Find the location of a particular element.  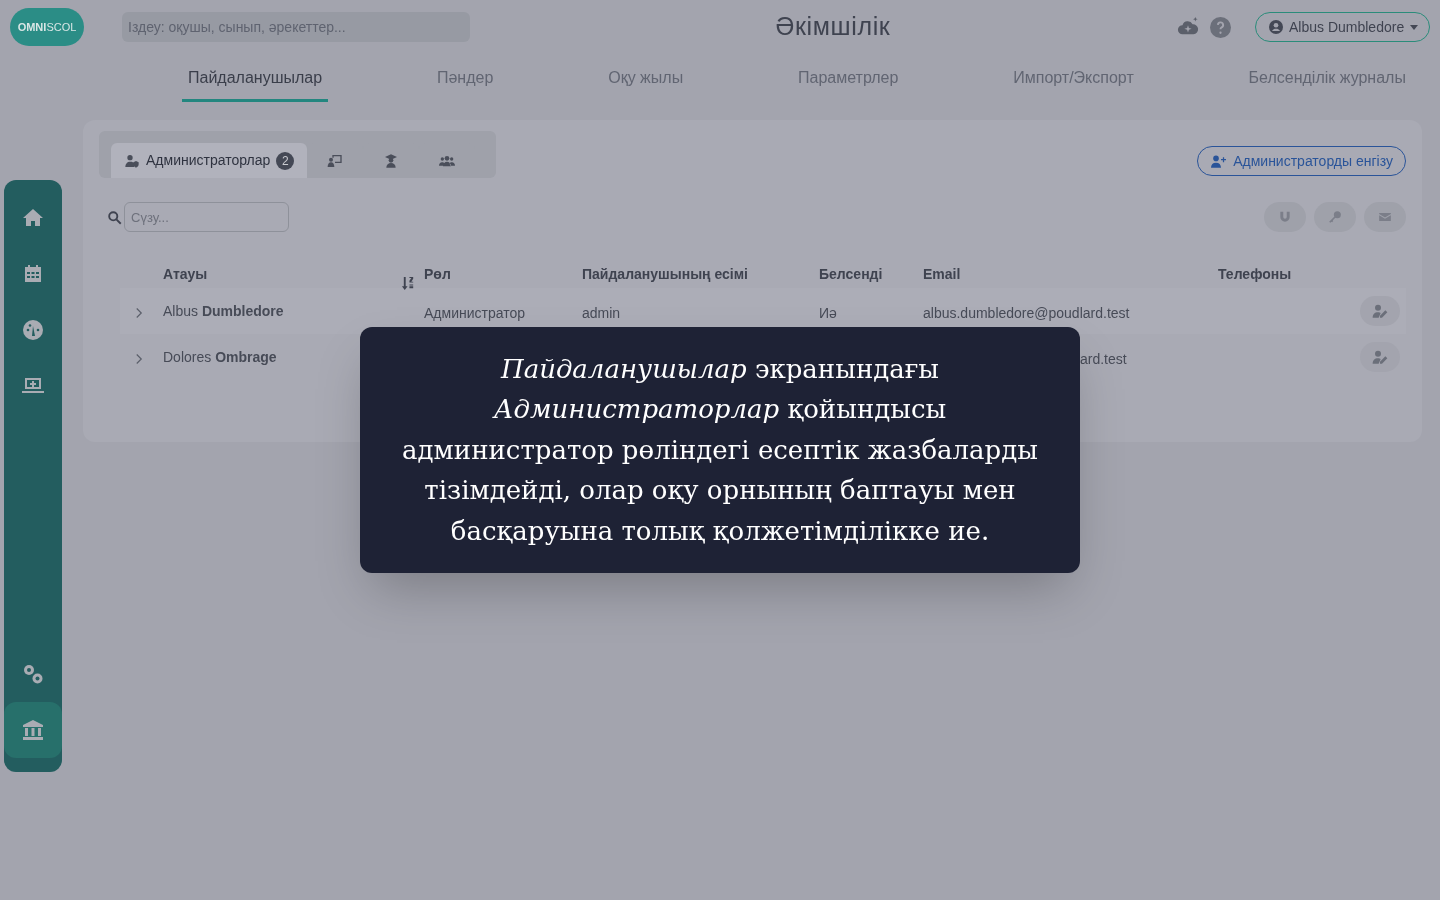

table-cell-text: albus.dumbledore@poudlard.test is located at coordinates (1027, 313).